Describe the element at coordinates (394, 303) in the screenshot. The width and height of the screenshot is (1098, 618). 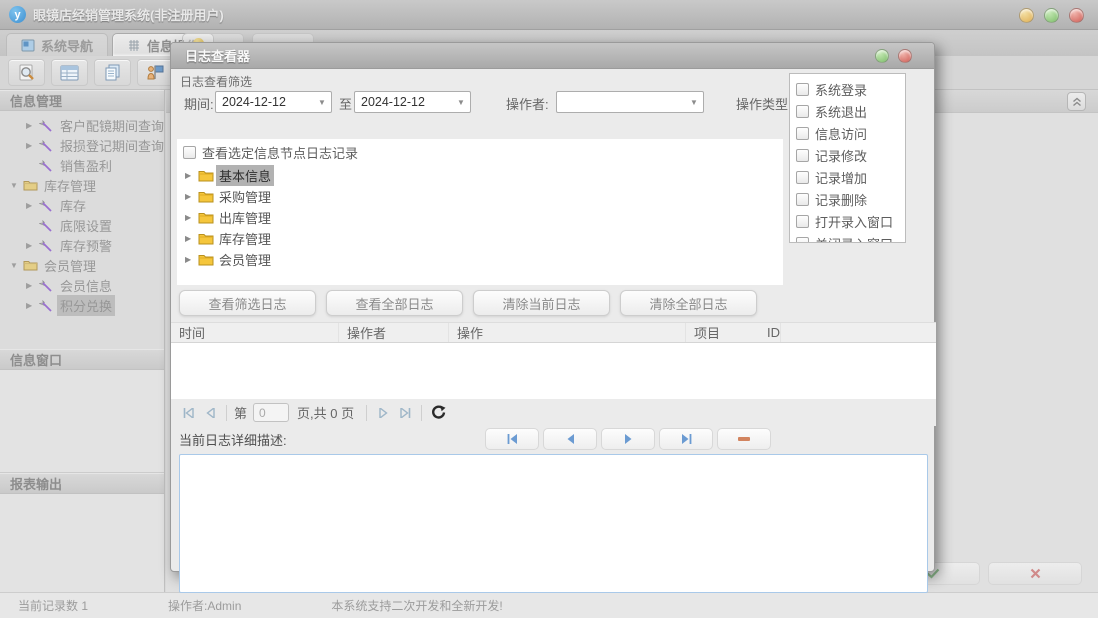
I see `dialog-action-button: 查看全部日志` at that location.